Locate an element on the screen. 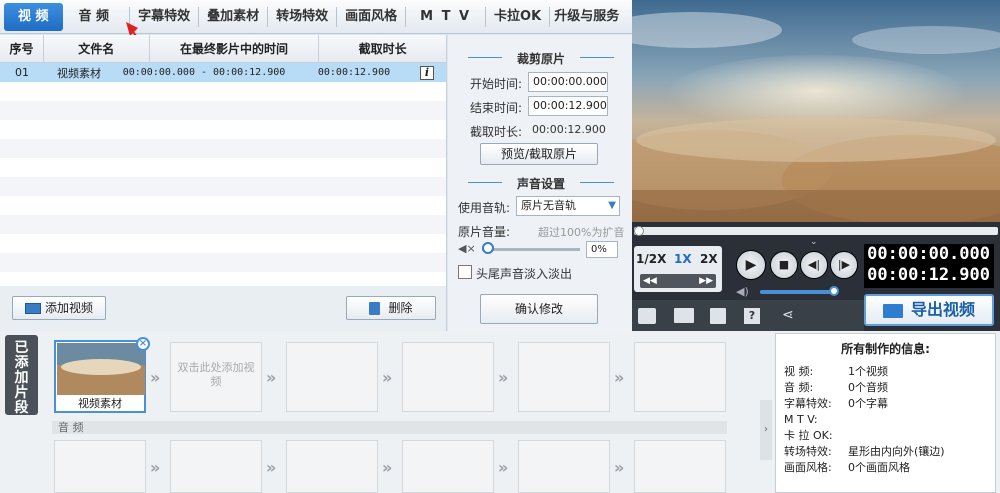  preview-trim-button: 预览/截取原片 is located at coordinates (539, 154).